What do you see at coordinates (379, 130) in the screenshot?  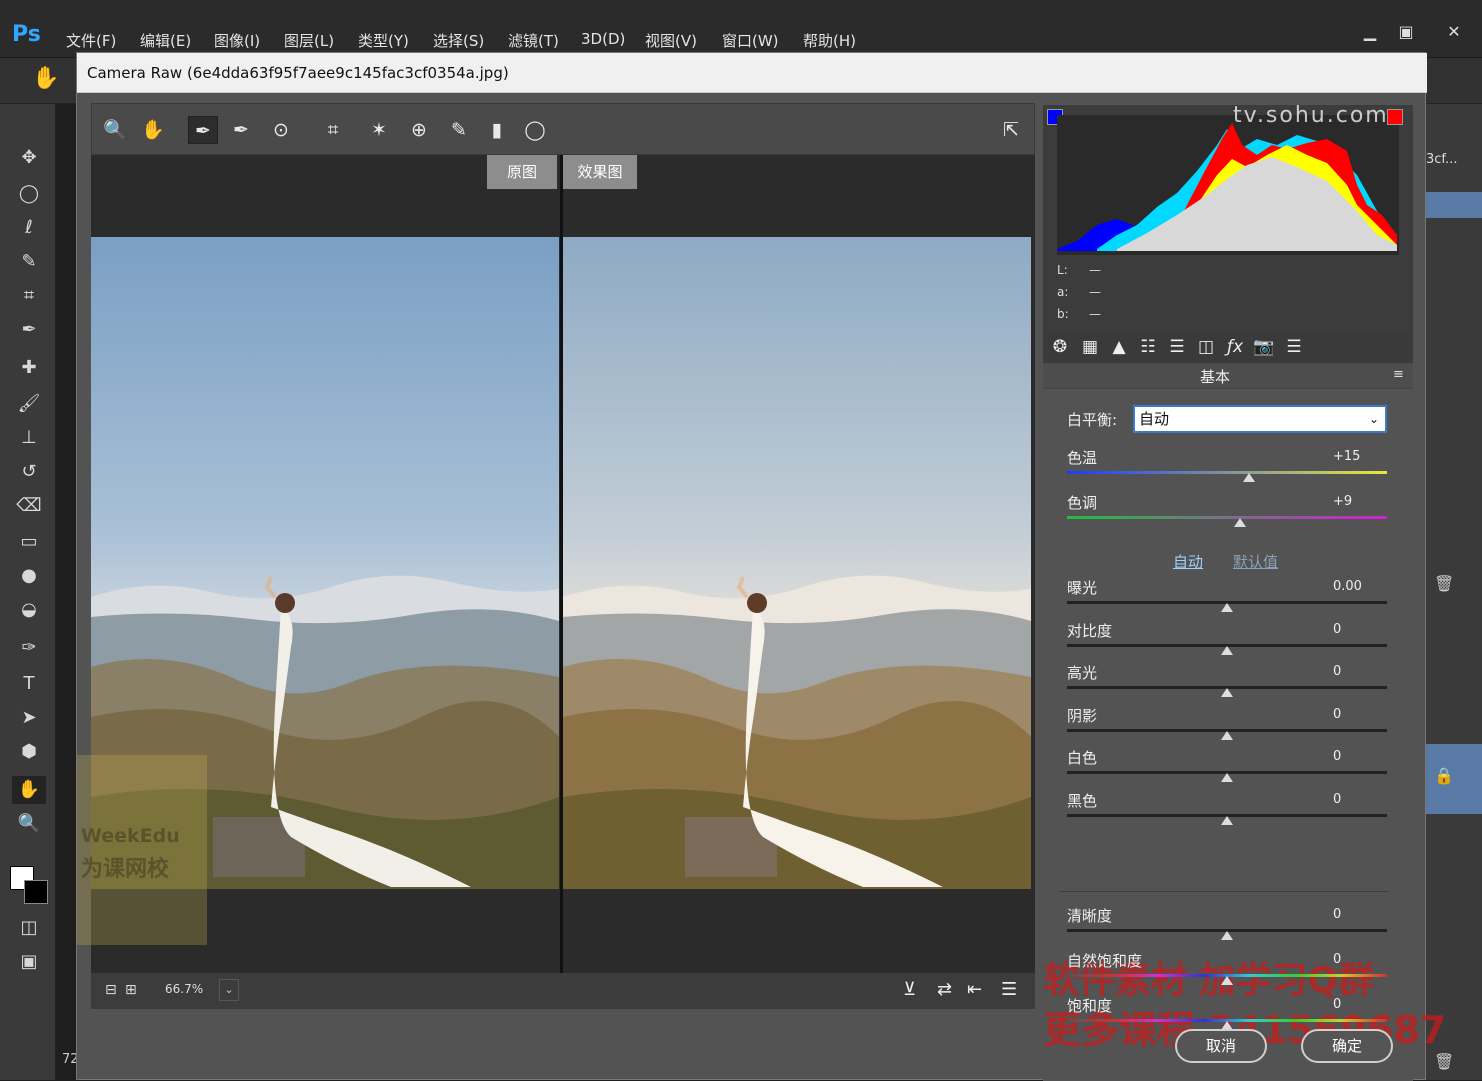 I see `spot-removal-icon: ✶` at bounding box center [379, 130].